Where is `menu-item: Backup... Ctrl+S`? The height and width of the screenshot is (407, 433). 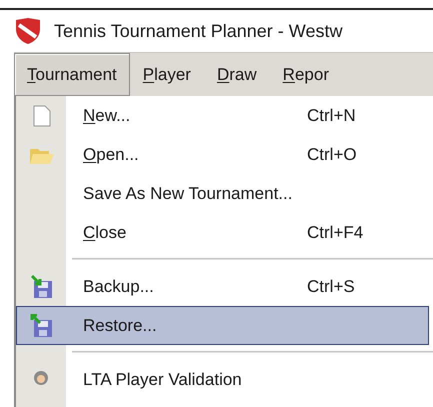 menu-item: Backup... Ctrl+S is located at coordinates (222, 286).